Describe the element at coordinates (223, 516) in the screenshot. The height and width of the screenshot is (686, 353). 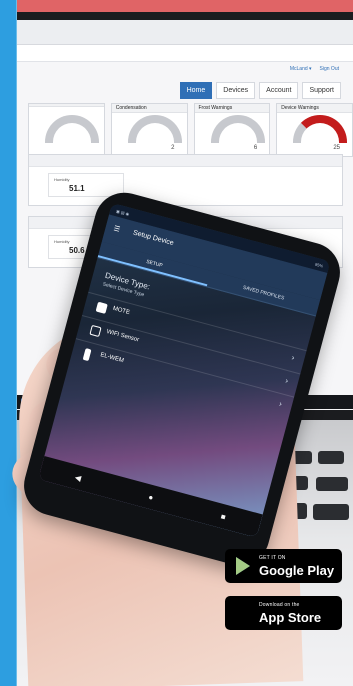
I see `recents-icon: ■` at that location.